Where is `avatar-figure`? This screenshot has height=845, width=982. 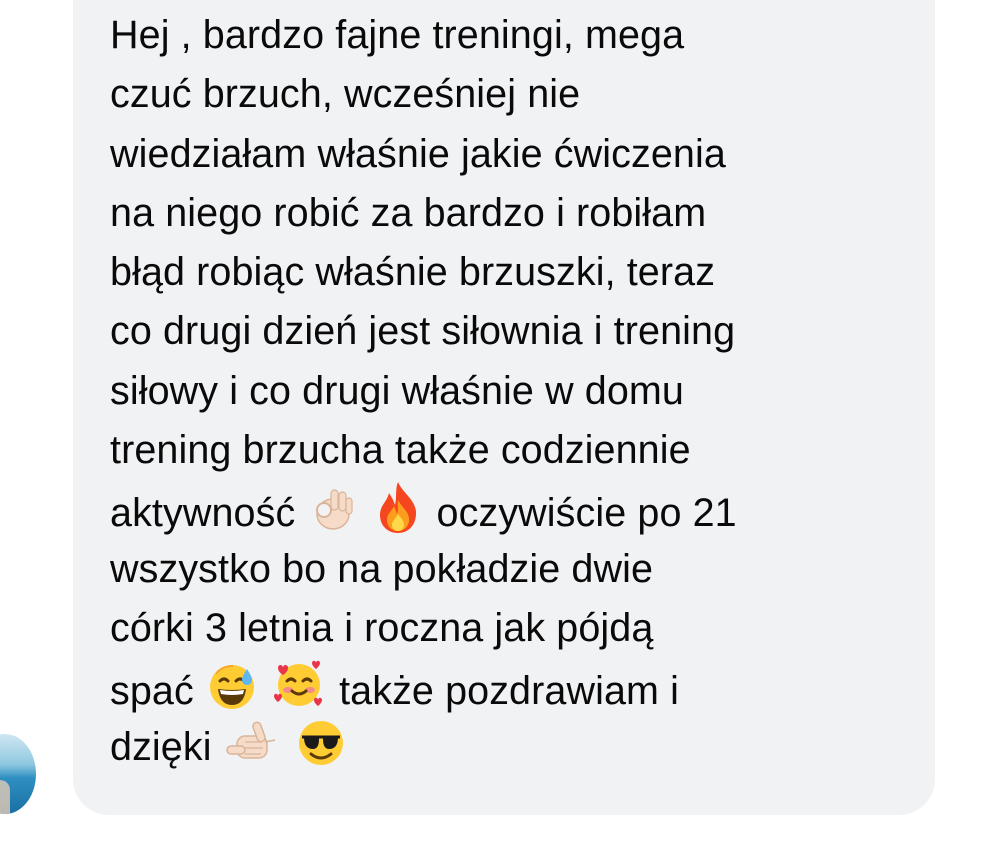 avatar-figure is located at coordinates (5, 797).